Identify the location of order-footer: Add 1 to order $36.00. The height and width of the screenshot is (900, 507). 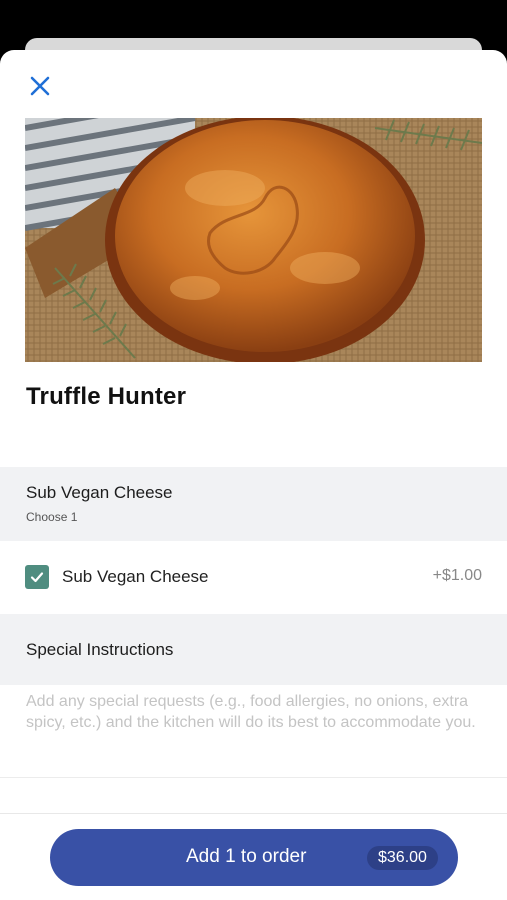
(253, 856).